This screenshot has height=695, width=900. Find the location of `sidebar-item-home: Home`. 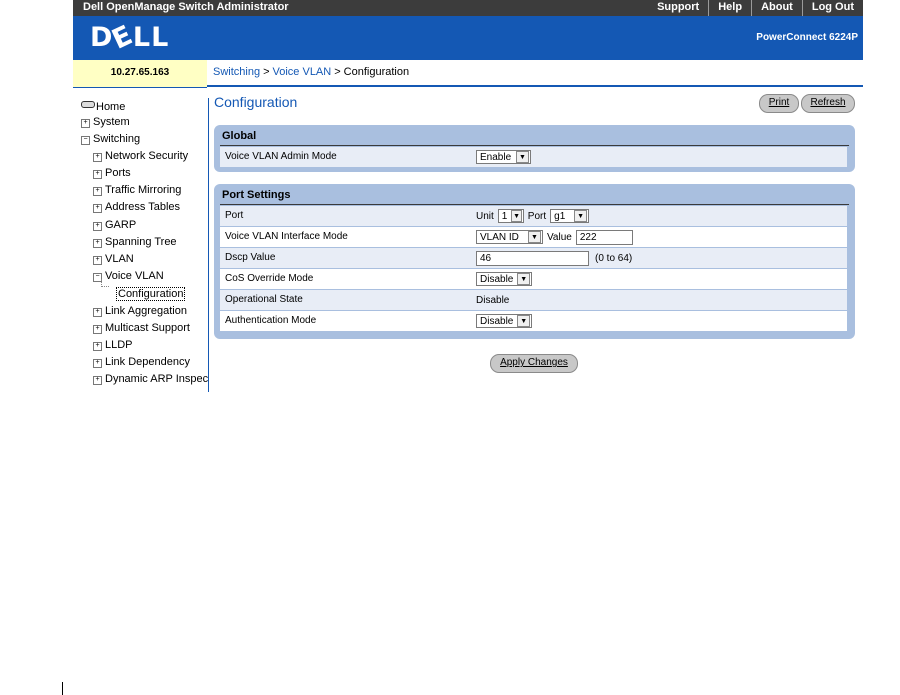

sidebar-item-home: Home is located at coordinates (103, 107).